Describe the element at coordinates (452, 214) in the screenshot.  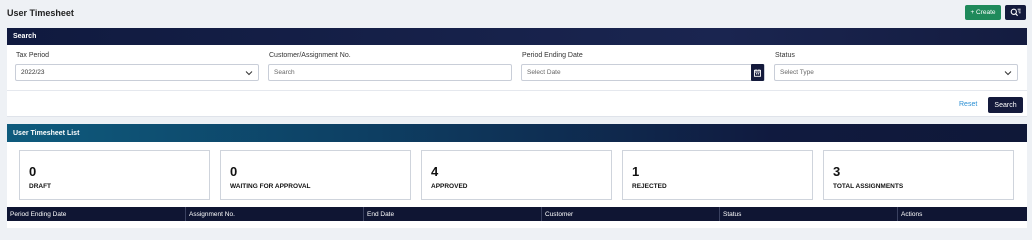
I see `column-header-end-date: End Date` at that location.